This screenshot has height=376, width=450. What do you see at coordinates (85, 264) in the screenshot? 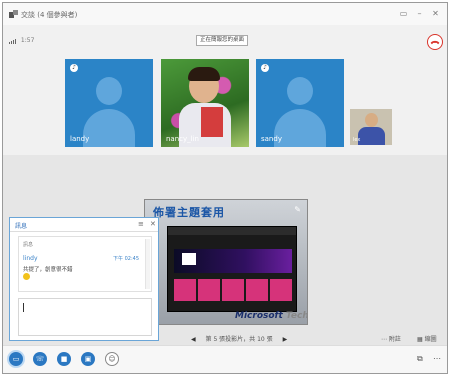
I see `im-history: 訊息 lindy 下午 02:45 共提了，創意很不錯` at bounding box center [85, 264].